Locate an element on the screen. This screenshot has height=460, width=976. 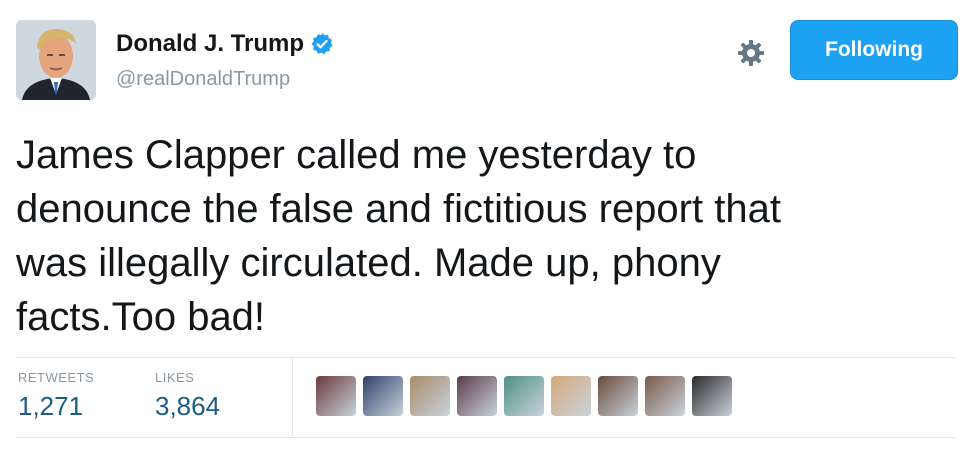
gear-icon is located at coordinates (751, 53).